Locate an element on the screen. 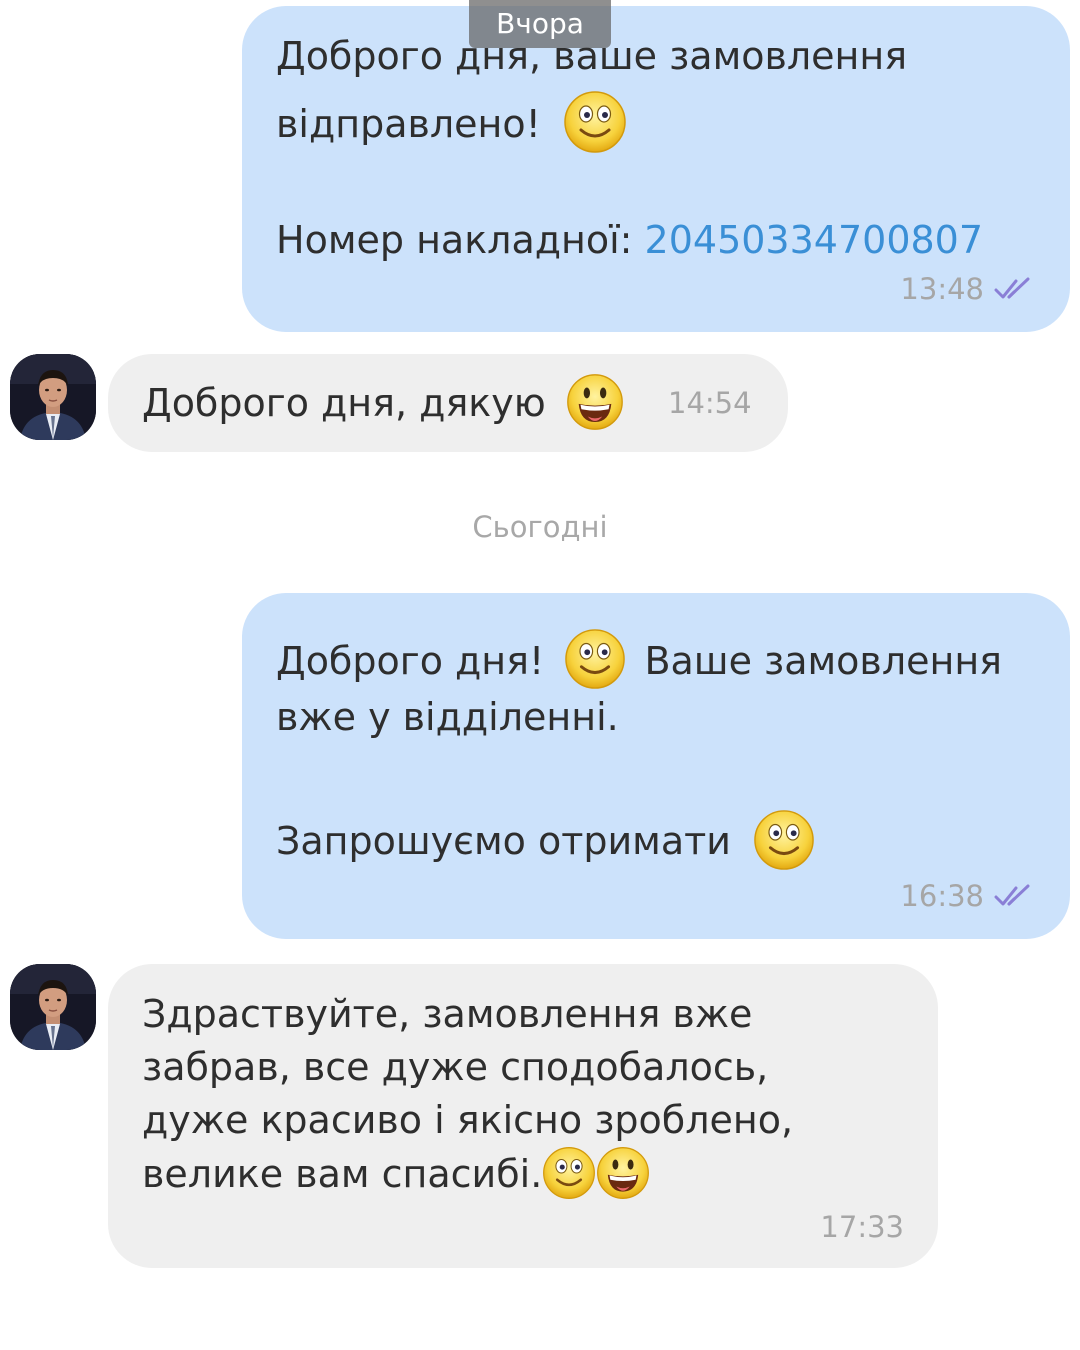 Image resolution: width=1080 pixels, height=1350 pixels. tracking-label: Номер накладної: is located at coordinates (460, 240).